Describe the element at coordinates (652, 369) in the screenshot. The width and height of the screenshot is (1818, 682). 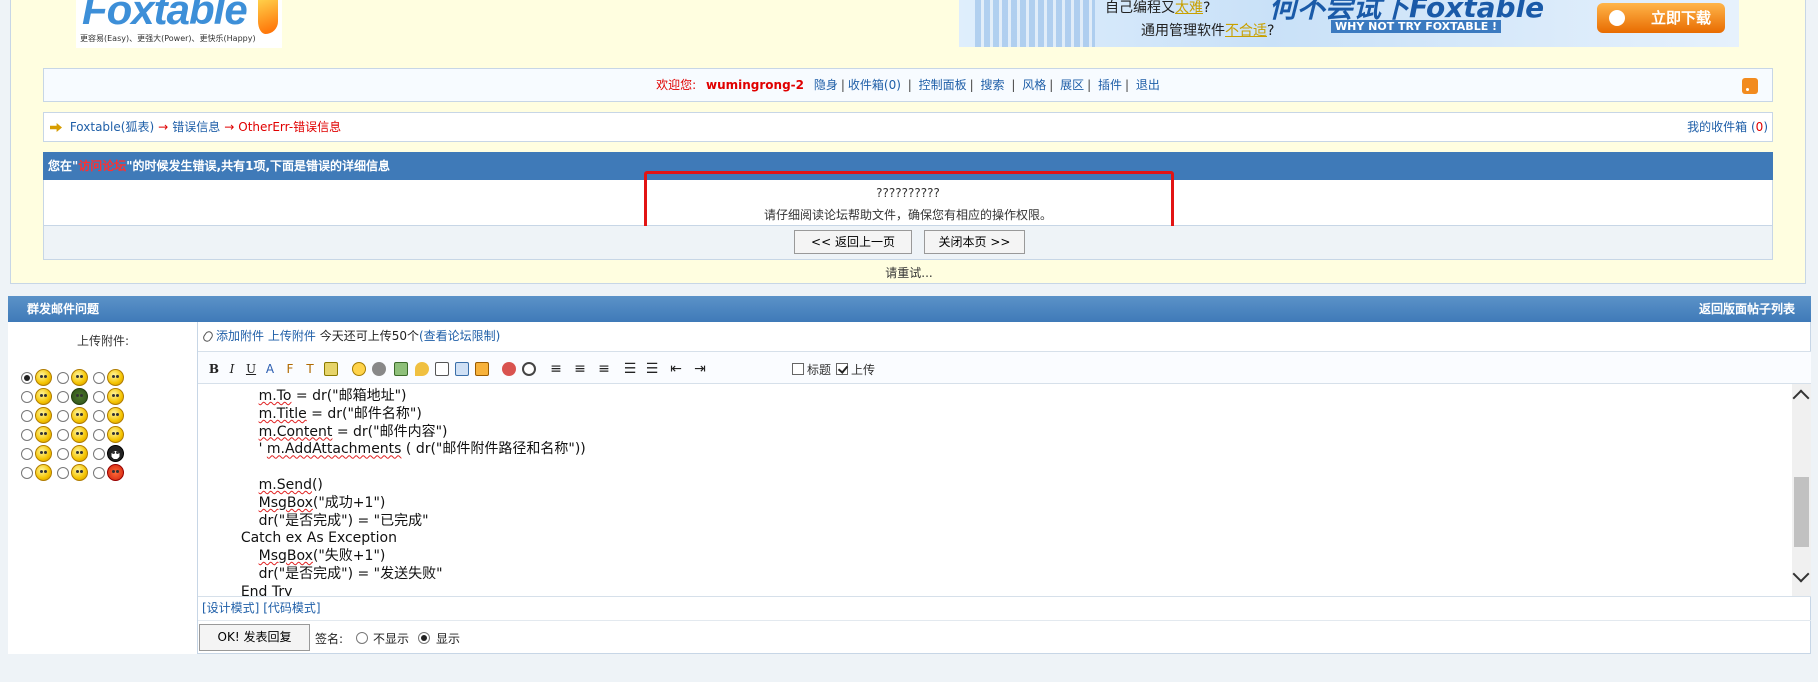
I see `unordered-list-icon: ☰` at that location.